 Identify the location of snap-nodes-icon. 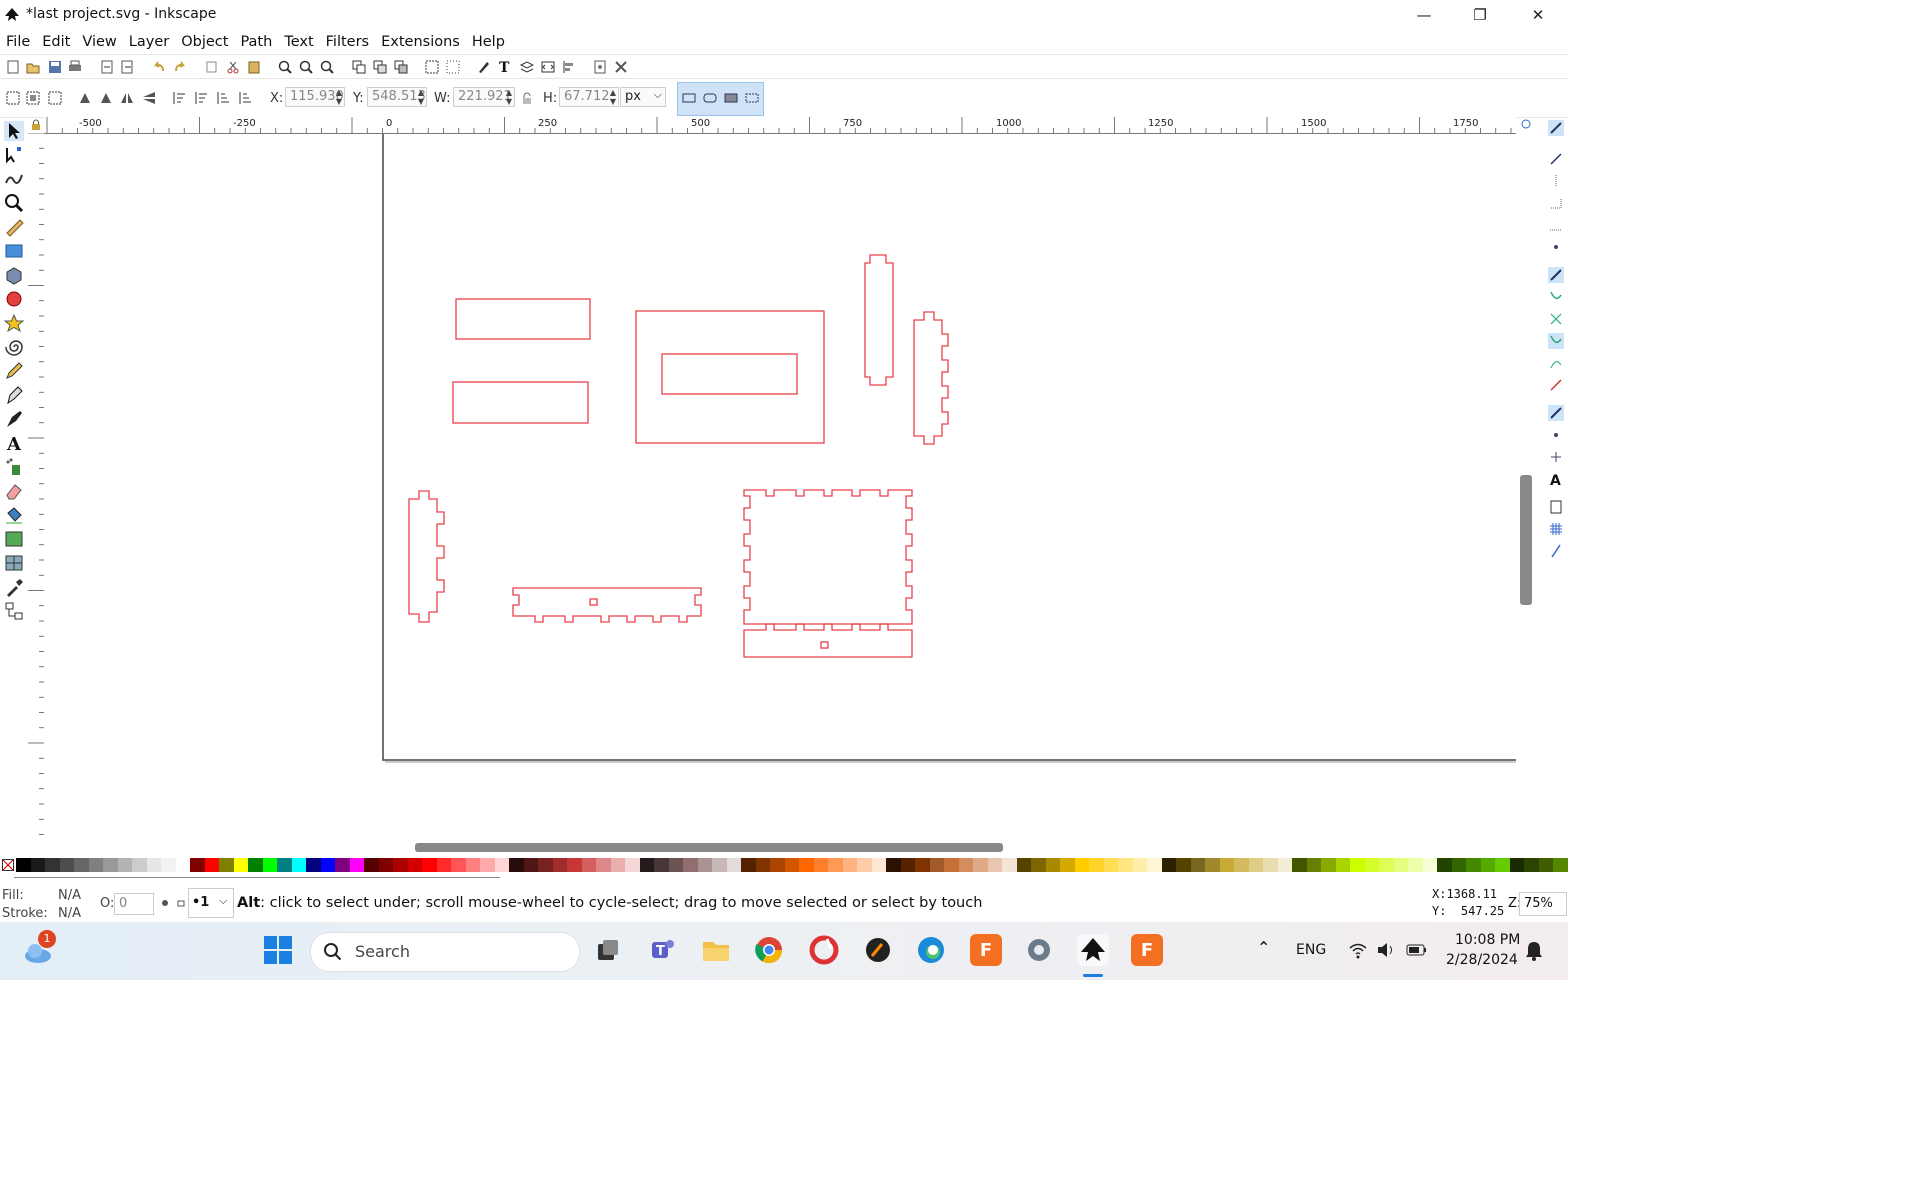
(1556, 275).